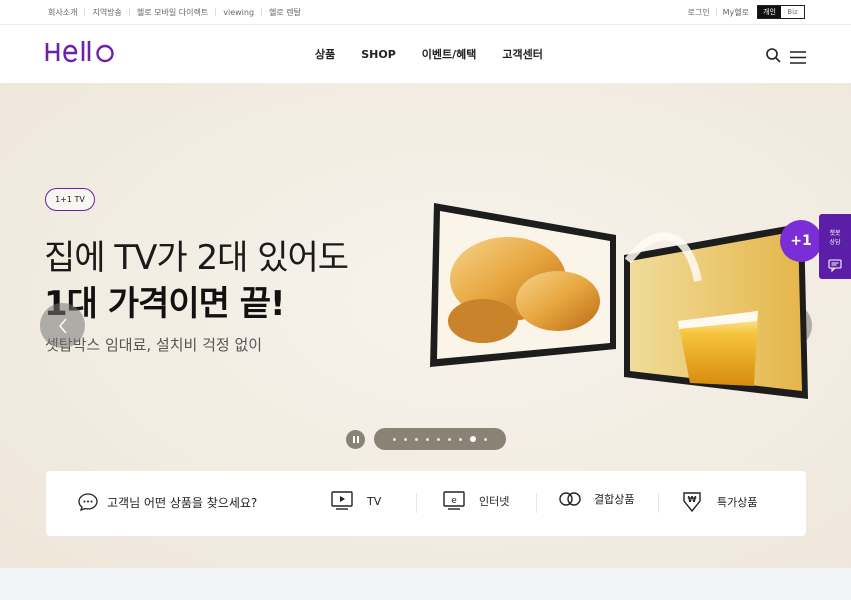 The width and height of the screenshot is (851, 600). I want to click on svg-text: e, so click(454, 501).